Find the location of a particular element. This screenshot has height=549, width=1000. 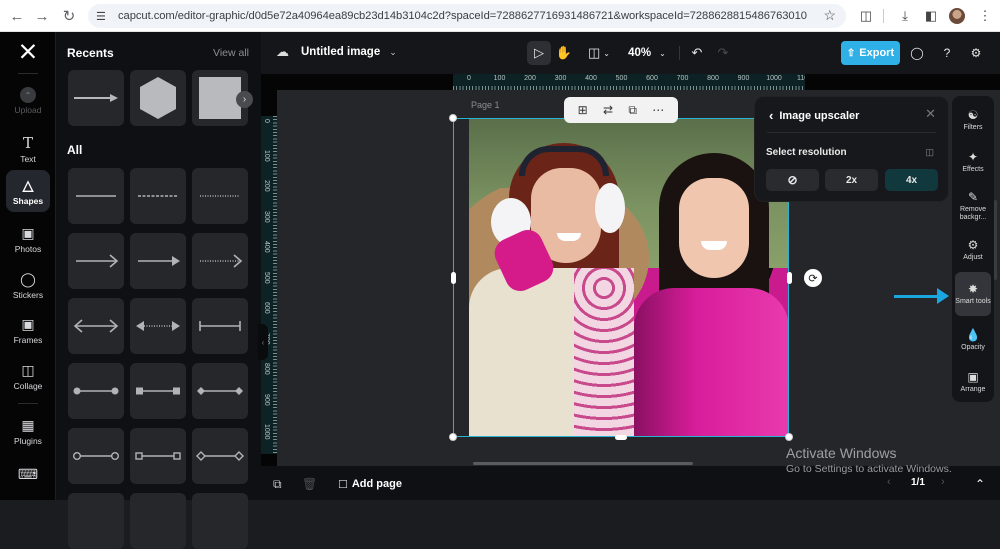

shape-tile-line-hollow-diamonds is located at coordinates (220, 456).